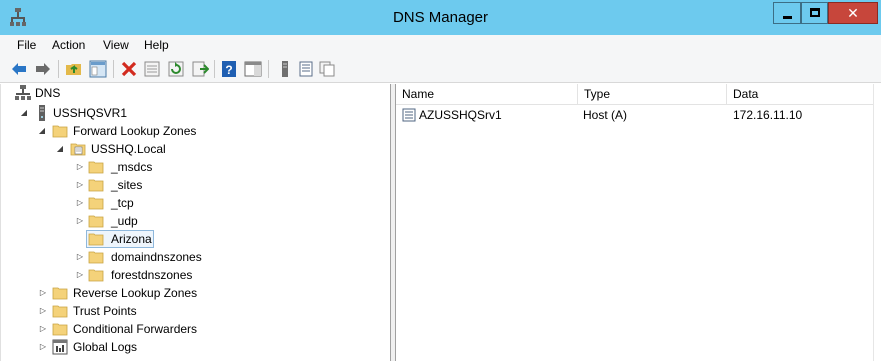 Image resolution: width=881 pixels, height=361 pixels. Describe the element at coordinates (156, 45) in the screenshot. I see `menu-help: Help` at that location.